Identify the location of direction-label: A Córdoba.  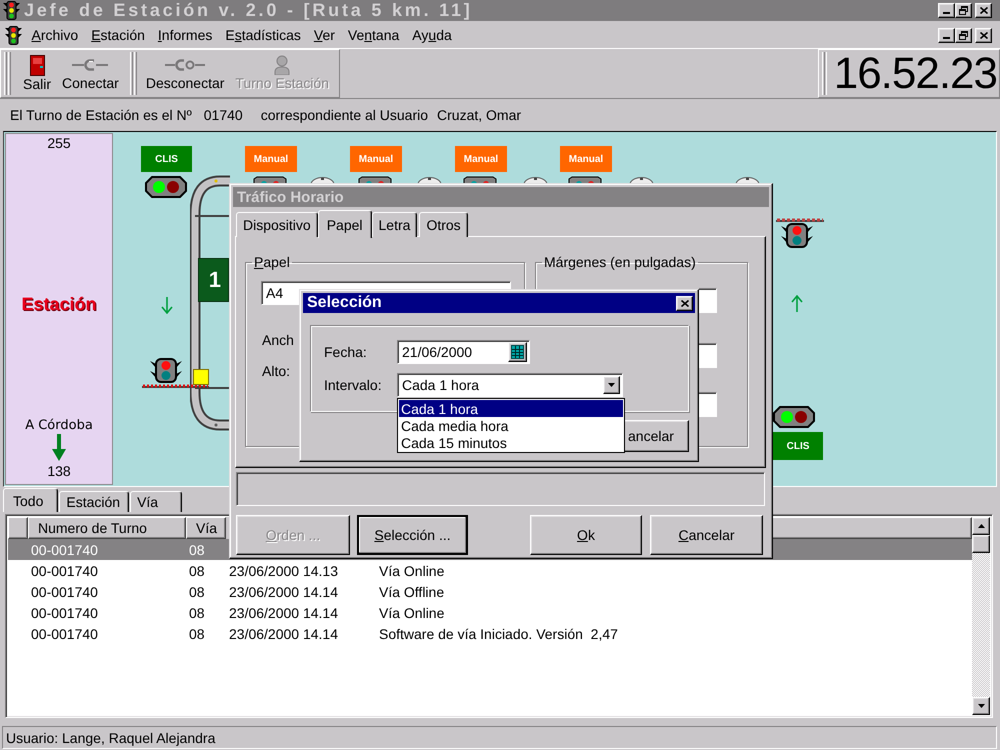
(59, 425).